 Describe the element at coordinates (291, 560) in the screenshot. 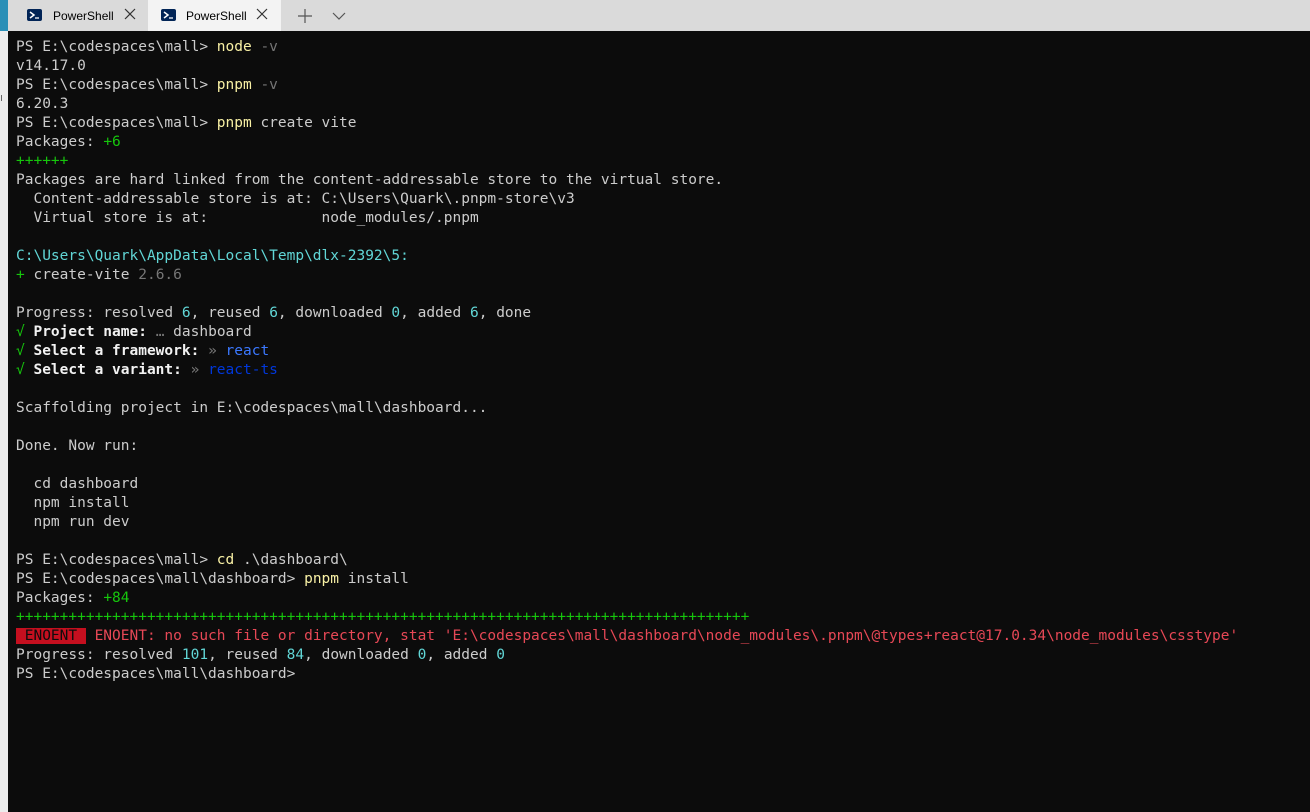

I see `command-args: .\dashboard\` at that location.